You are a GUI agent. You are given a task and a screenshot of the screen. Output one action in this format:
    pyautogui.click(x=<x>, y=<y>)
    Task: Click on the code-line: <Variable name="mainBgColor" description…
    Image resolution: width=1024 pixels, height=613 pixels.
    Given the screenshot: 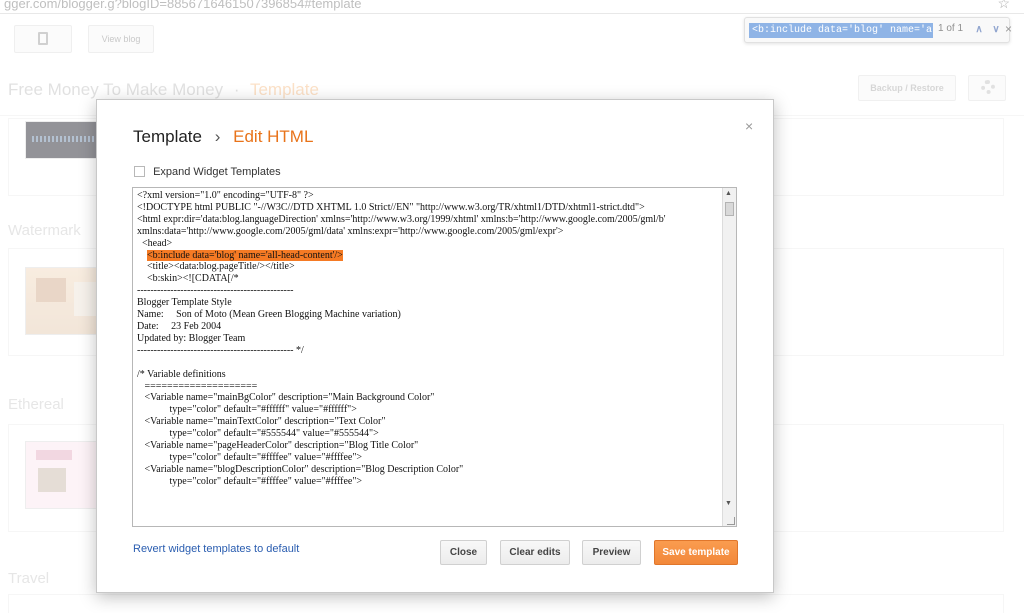 What is the action you would take?
    pyautogui.click(x=428, y=398)
    